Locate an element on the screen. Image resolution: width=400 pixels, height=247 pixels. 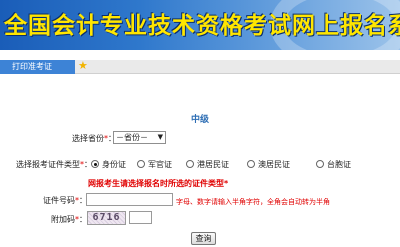
id-type-warning: 网报考生请选择报名时所选的证件类型* is located at coordinates (158, 183).